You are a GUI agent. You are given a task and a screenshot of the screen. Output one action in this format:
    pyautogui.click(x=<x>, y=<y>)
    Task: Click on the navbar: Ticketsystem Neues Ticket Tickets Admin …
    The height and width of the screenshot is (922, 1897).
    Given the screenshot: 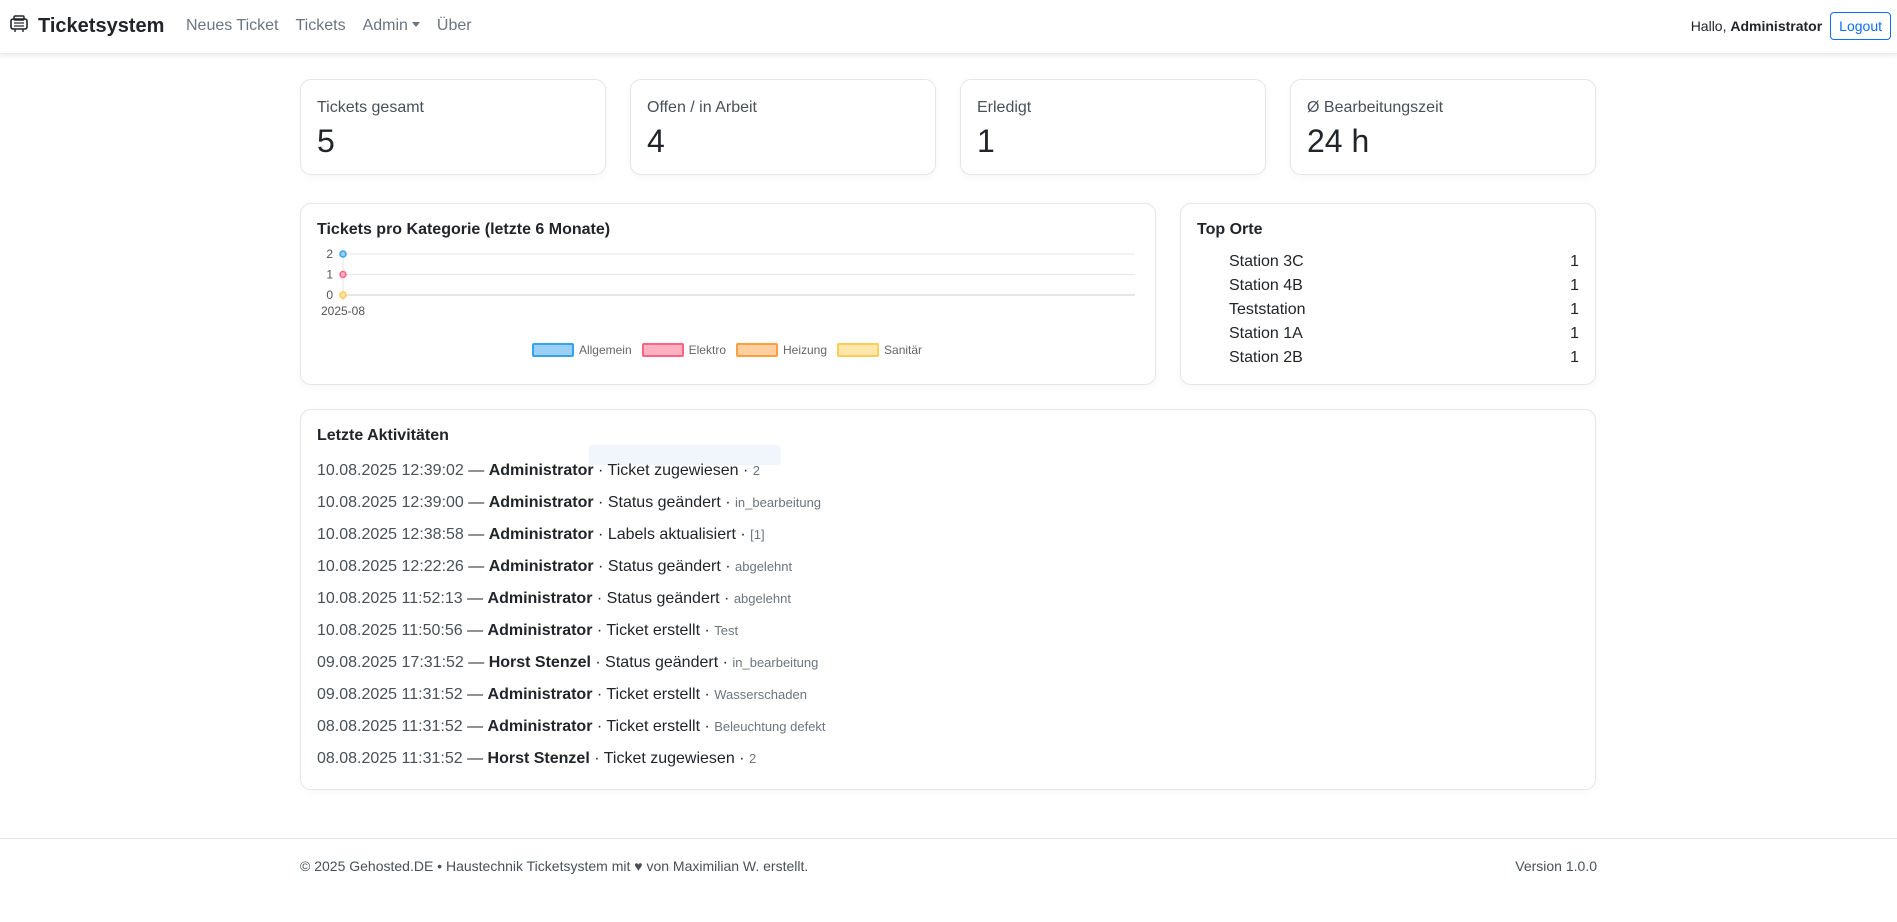 What is the action you would take?
    pyautogui.click(x=948, y=27)
    